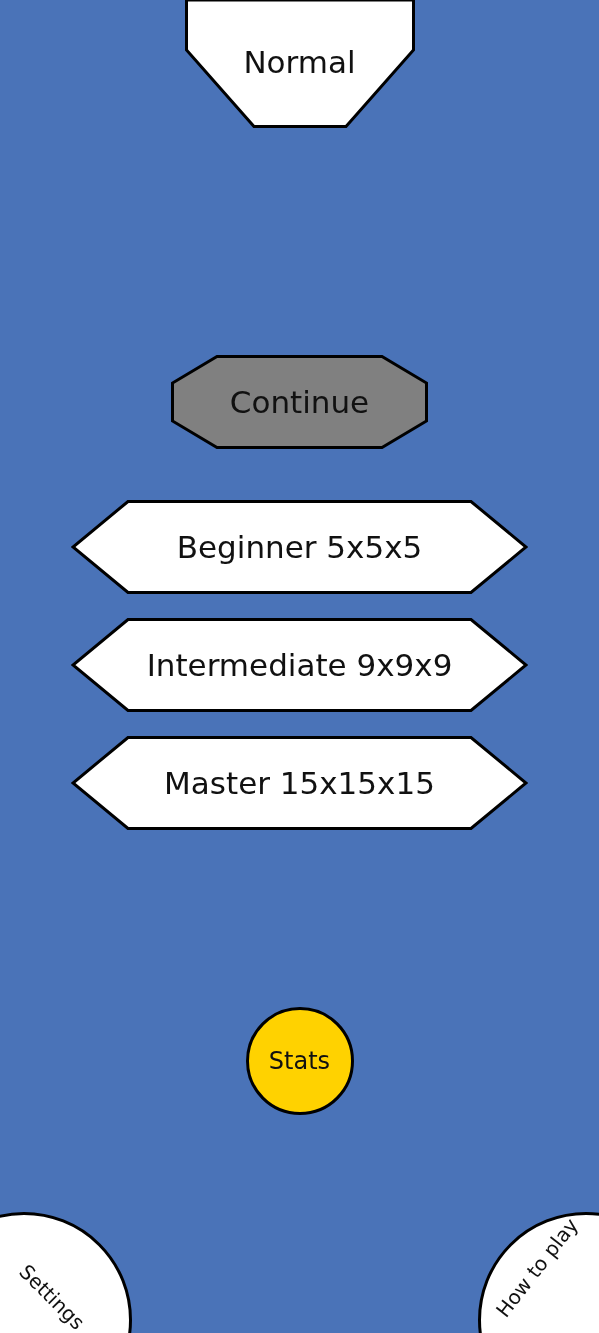 This screenshot has height=1333, width=599. What do you see at coordinates (299, 64) in the screenshot?
I see `mode-tab: Normal` at bounding box center [299, 64].